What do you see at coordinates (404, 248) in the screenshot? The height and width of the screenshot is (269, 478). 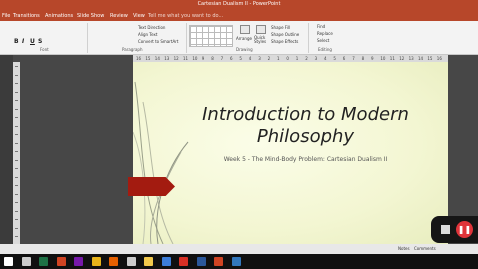 I see `notes-button: Notes` at bounding box center [404, 248].